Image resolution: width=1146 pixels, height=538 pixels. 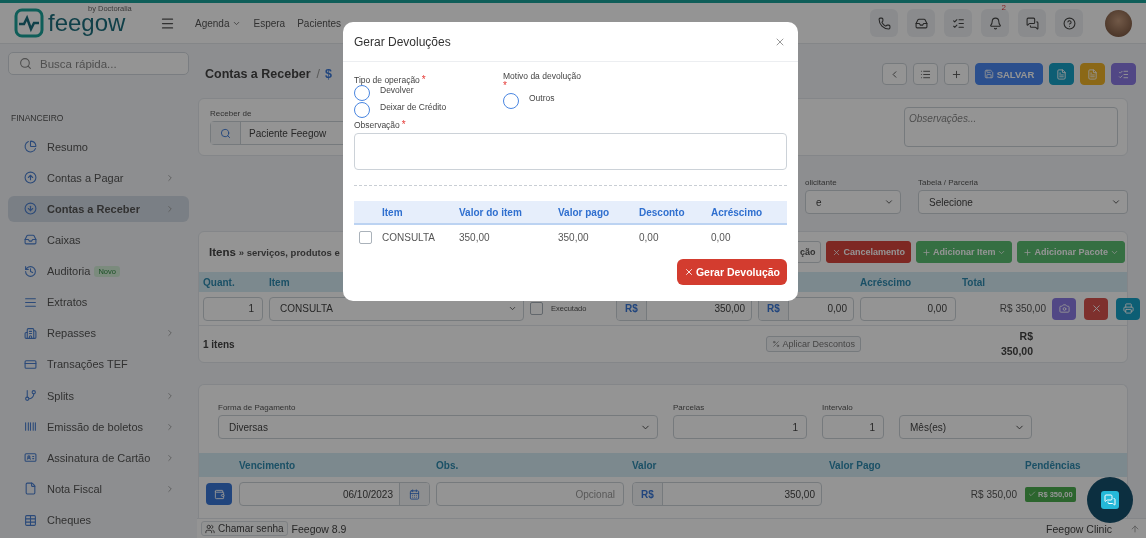 What do you see at coordinates (38, 118) in the screenshot?
I see `section-title: FINANCEIRO` at bounding box center [38, 118].